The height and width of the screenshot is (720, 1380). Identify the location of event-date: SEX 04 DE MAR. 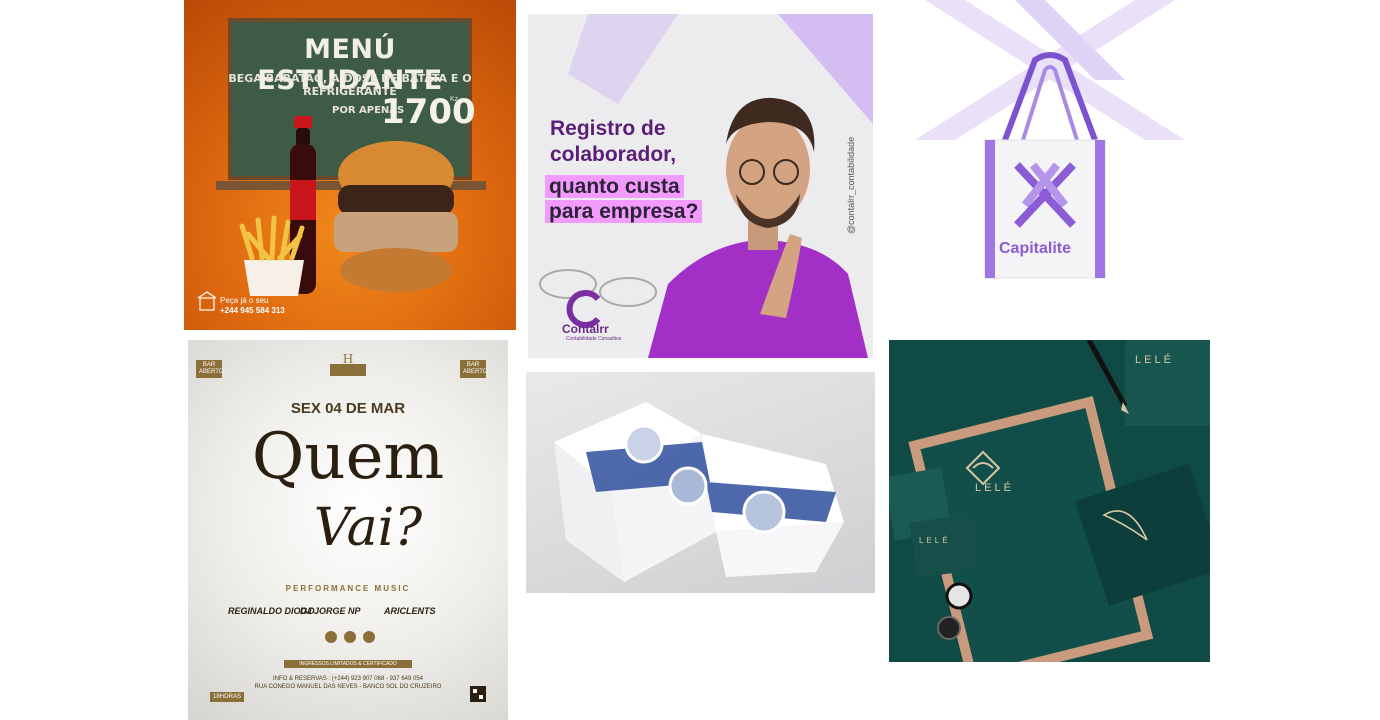
(348, 408).